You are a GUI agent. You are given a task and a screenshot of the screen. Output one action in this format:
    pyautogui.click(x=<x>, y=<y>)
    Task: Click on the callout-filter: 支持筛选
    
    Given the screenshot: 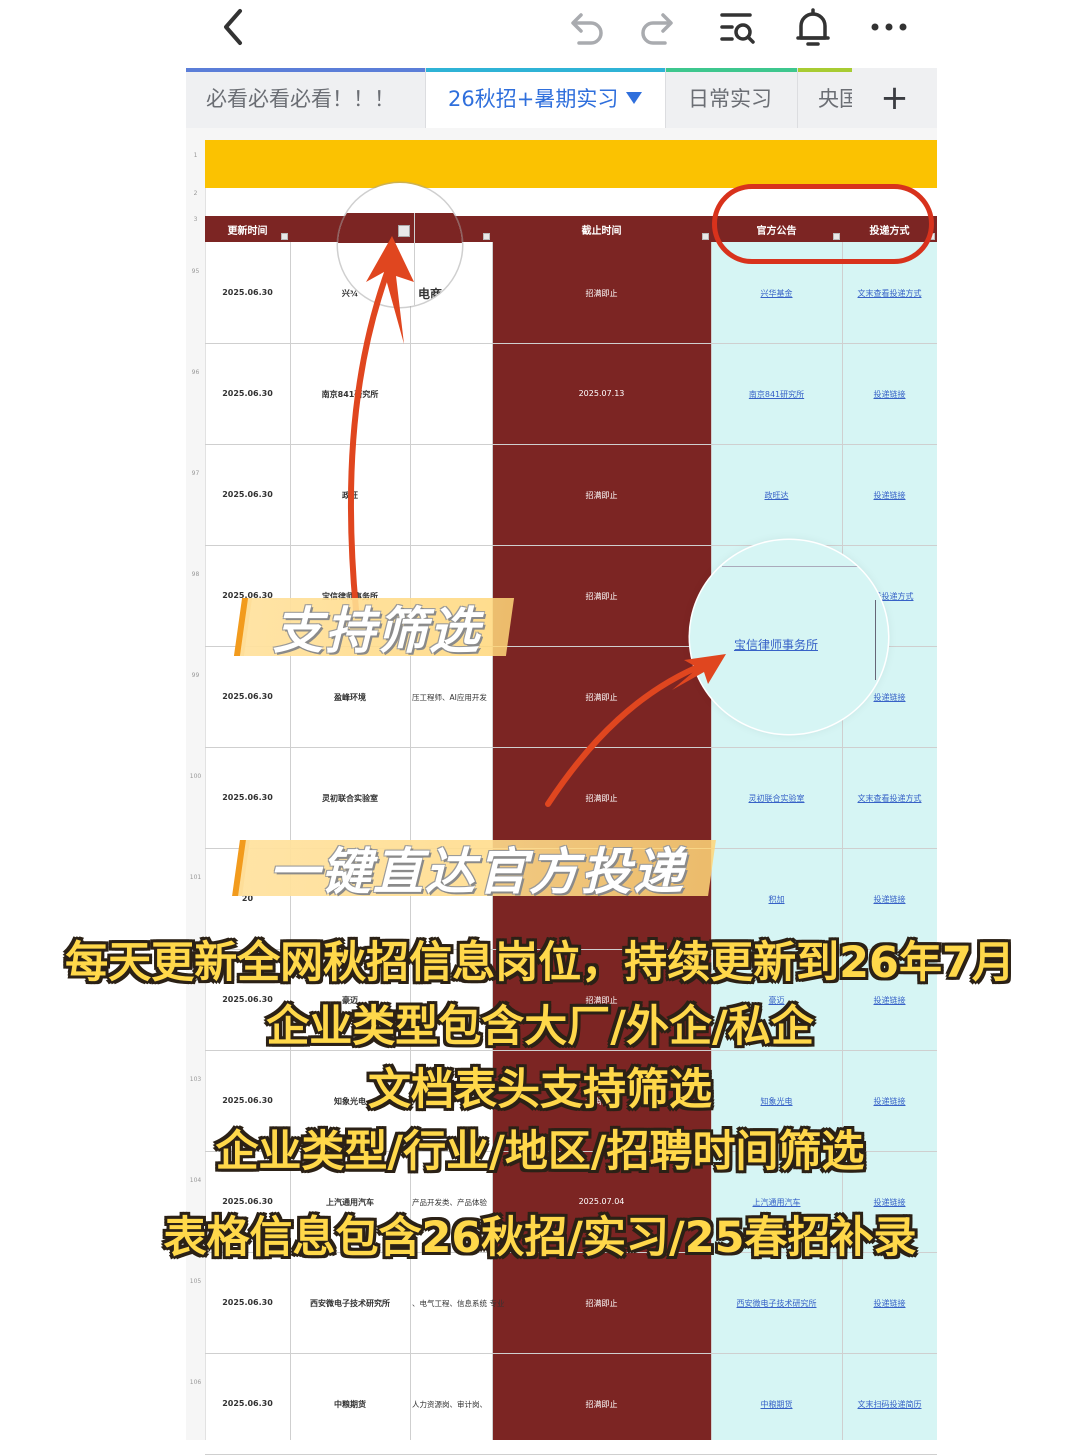 What is the action you would take?
    pyautogui.click(x=374, y=629)
    